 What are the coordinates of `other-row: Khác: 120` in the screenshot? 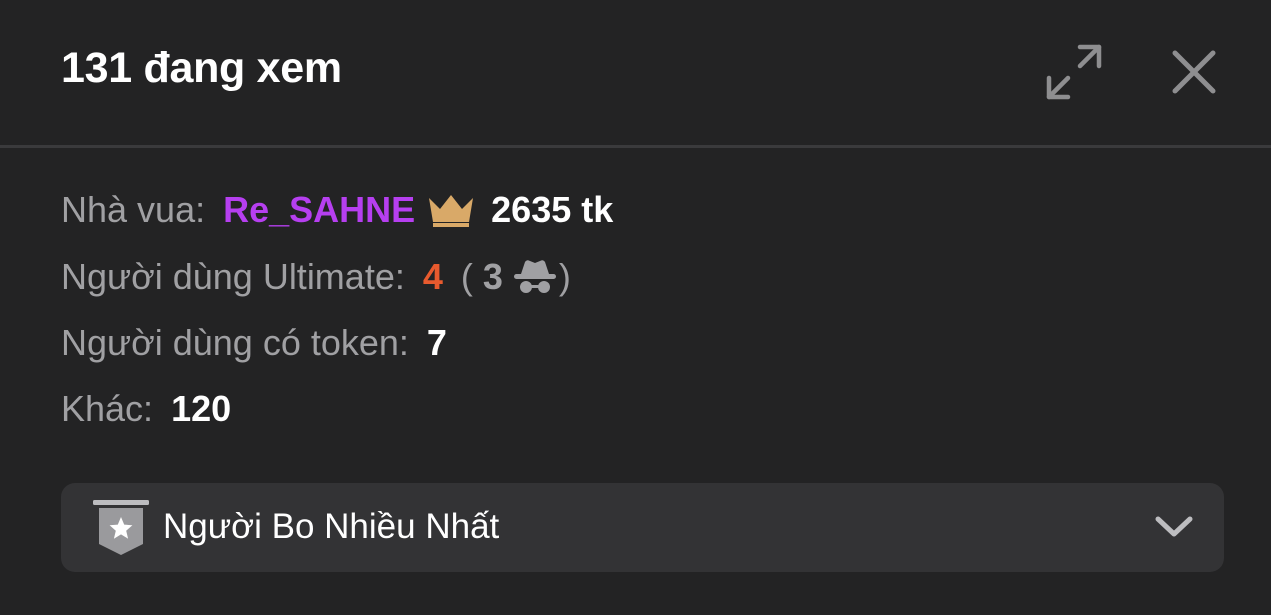 It's located at (146, 409).